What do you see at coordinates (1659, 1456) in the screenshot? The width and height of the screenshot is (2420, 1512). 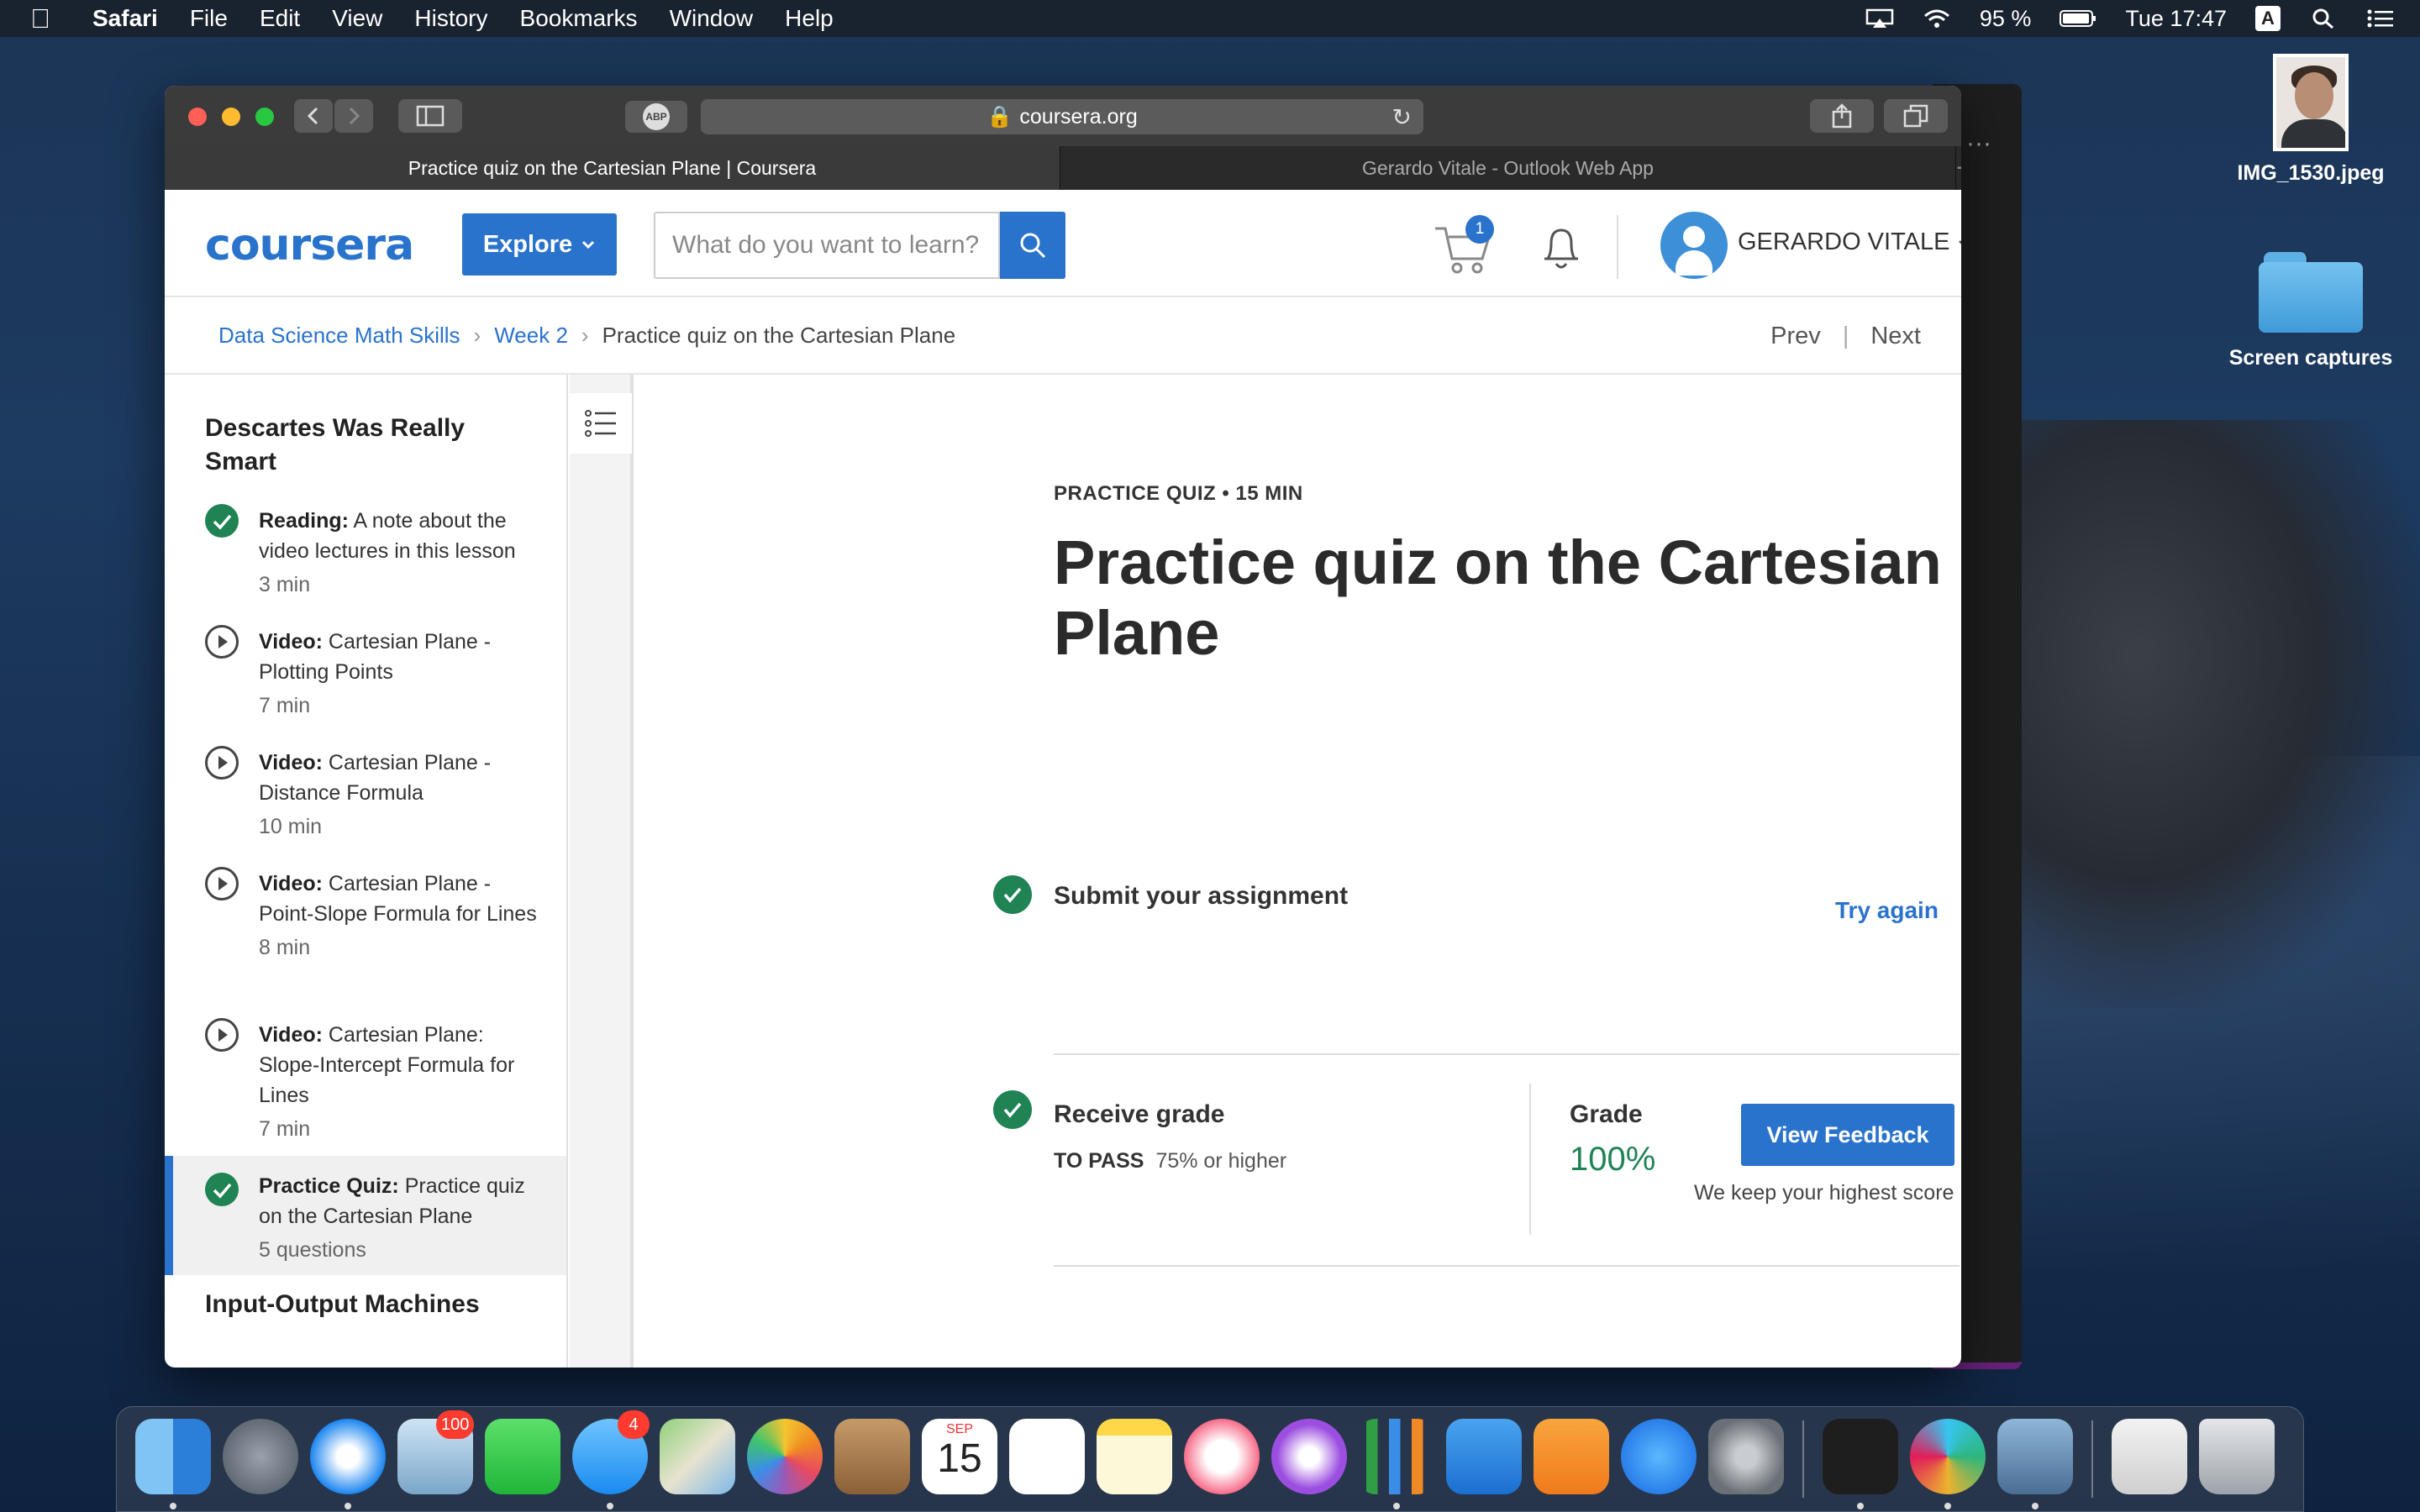 I see `app-store-icon` at bounding box center [1659, 1456].